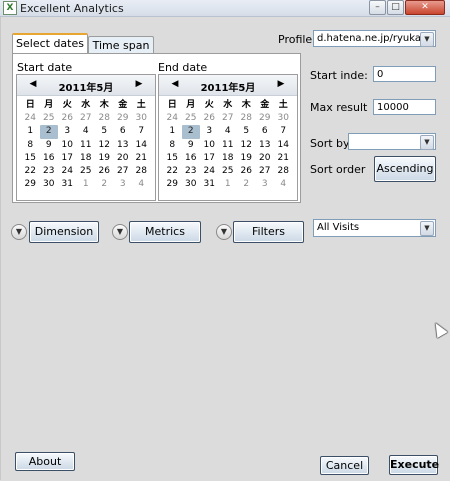 The width and height of the screenshot is (450, 481). What do you see at coordinates (50, 44) in the screenshot?
I see `tab-select-dates: Select dates` at bounding box center [50, 44].